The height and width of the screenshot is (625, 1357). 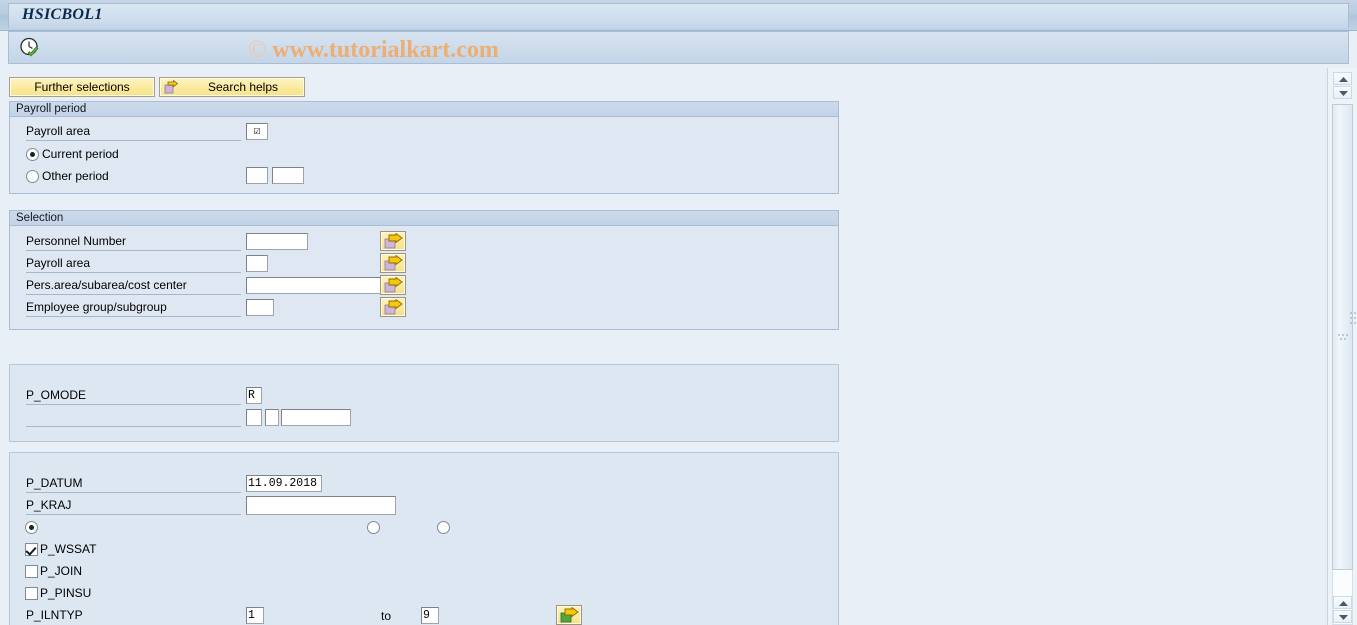 What do you see at coordinates (284, 483) in the screenshot?
I see `p-datum-input: 11.09.2018` at bounding box center [284, 483].